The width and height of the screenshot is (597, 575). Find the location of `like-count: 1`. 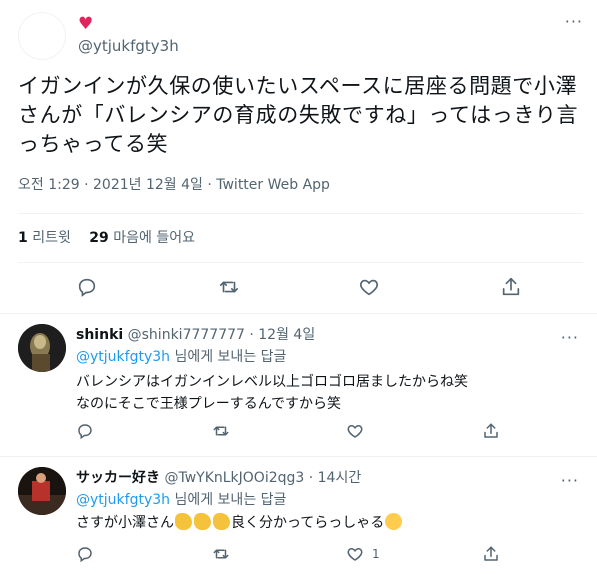

like-count: 1 is located at coordinates (376, 554).